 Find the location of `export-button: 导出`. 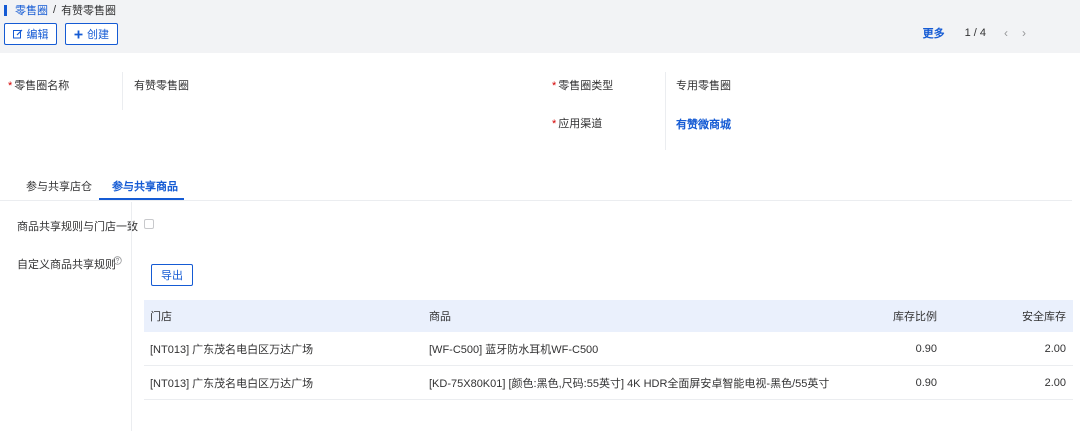

export-button: 导出 is located at coordinates (172, 275).